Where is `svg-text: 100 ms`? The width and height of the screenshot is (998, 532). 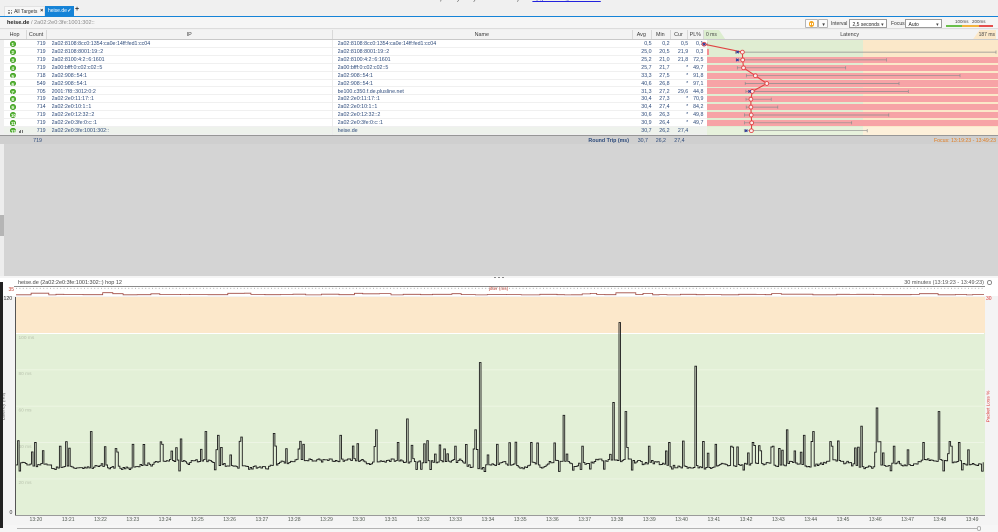
svg-text: 100 ms is located at coordinates (27, 337).